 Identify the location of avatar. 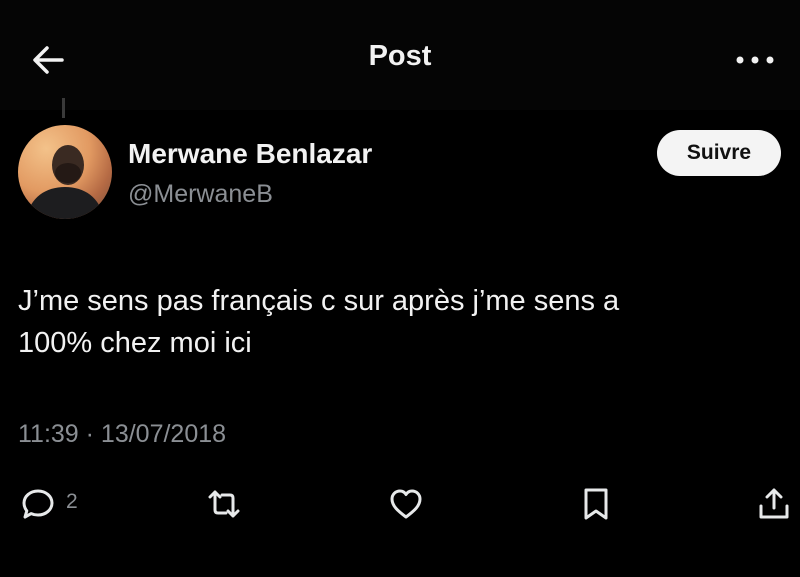
(65, 172).